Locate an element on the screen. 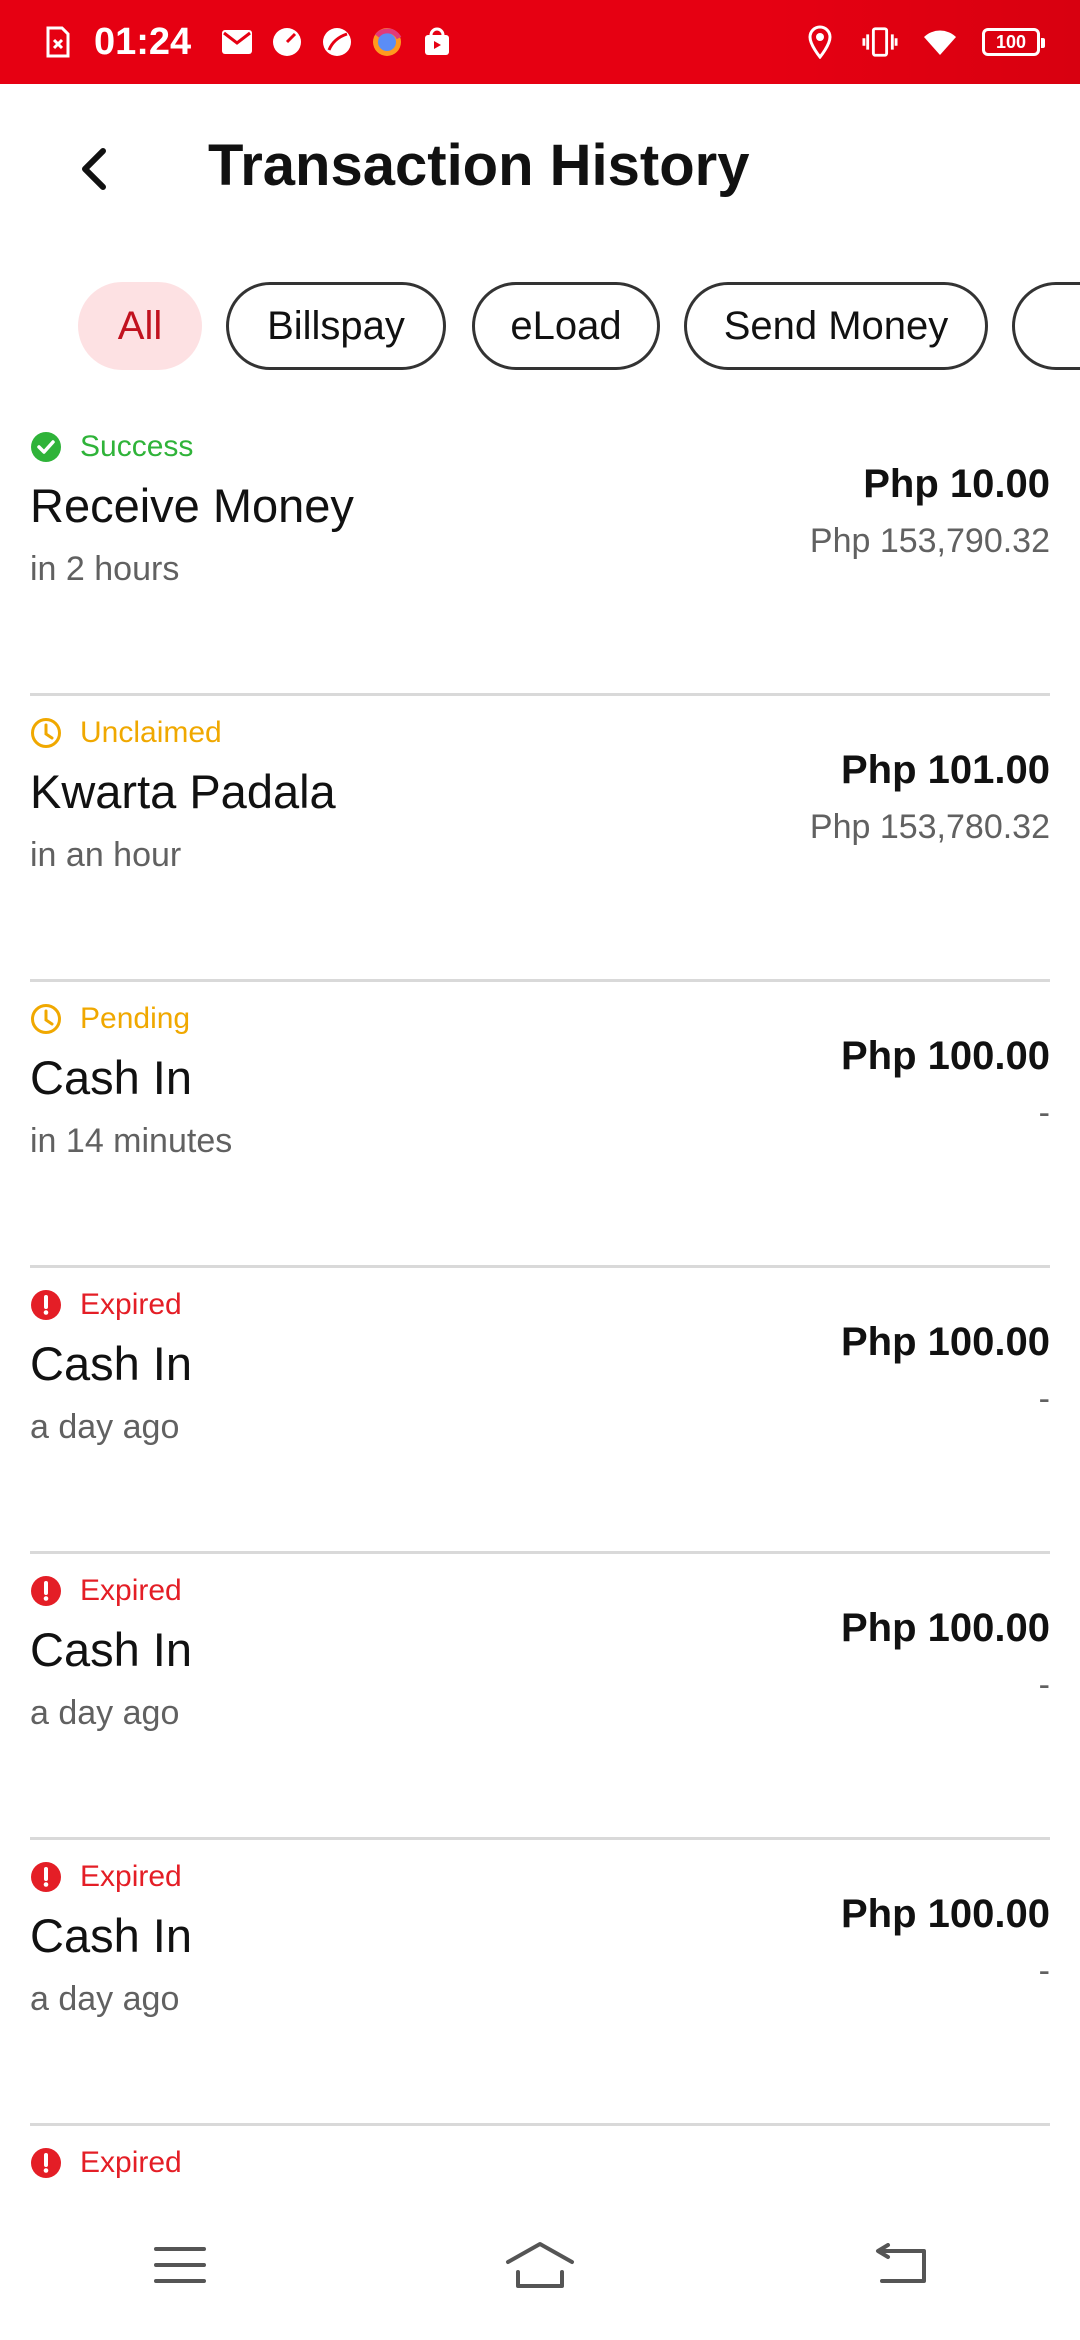 The width and height of the screenshot is (1080, 2340). transaction-balance: Php 153,780.32 is located at coordinates (929, 827).